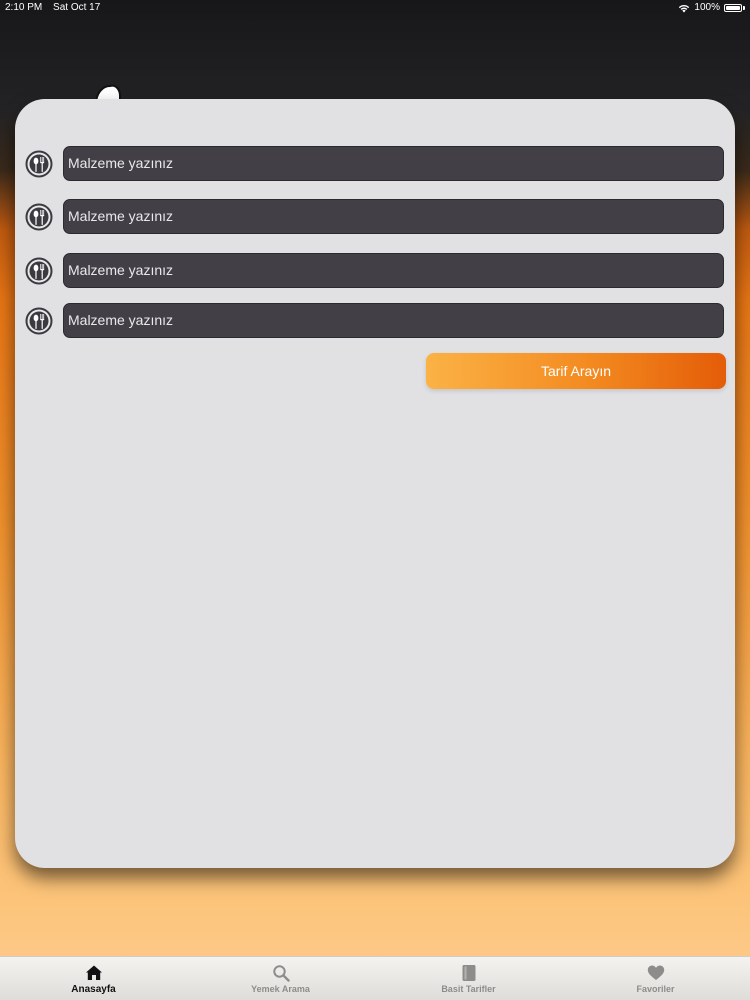 This screenshot has height=1000, width=750. Describe the element at coordinates (280, 989) in the screenshot. I see `tab-label: Yemek Arama` at that location.